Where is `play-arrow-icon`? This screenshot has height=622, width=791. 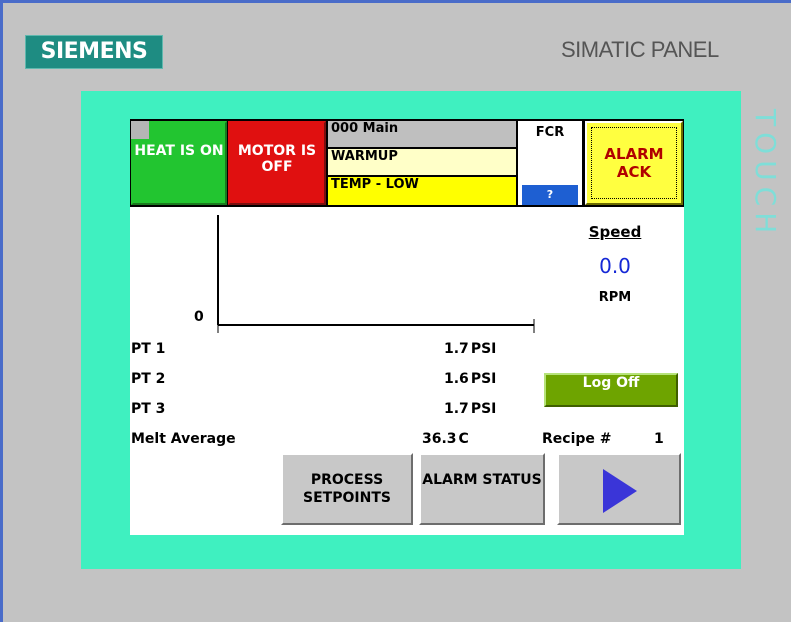 play-arrow-icon is located at coordinates (620, 491).